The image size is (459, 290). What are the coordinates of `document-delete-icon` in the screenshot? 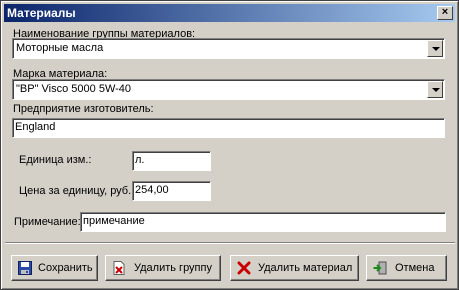 It's located at (119, 268).